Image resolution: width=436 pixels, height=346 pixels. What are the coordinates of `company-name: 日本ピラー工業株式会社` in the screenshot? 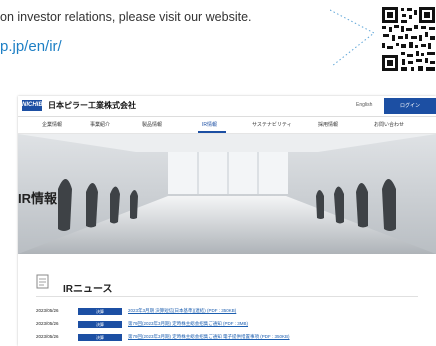 It's located at (92, 105).